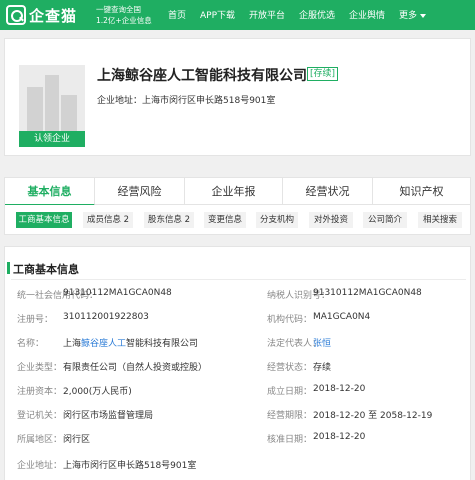  What do you see at coordinates (162, 344) in the screenshot?
I see `name-part: 智能科技有限公司` at bounding box center [162, 344].